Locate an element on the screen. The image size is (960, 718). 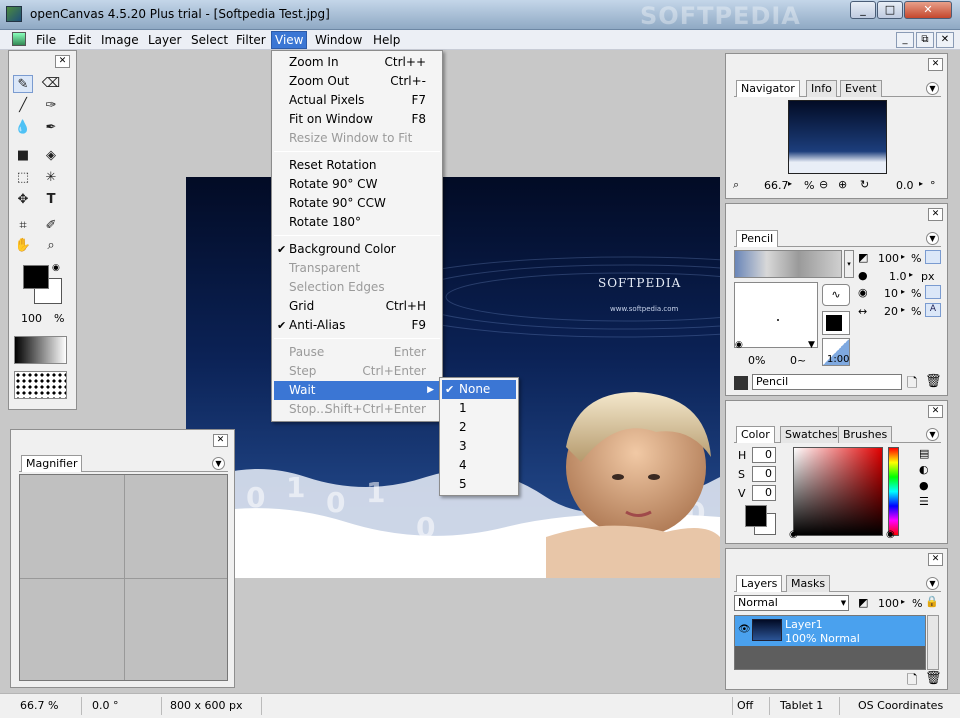
doc-close-button: ✕ is located at coordinates (945, 40).